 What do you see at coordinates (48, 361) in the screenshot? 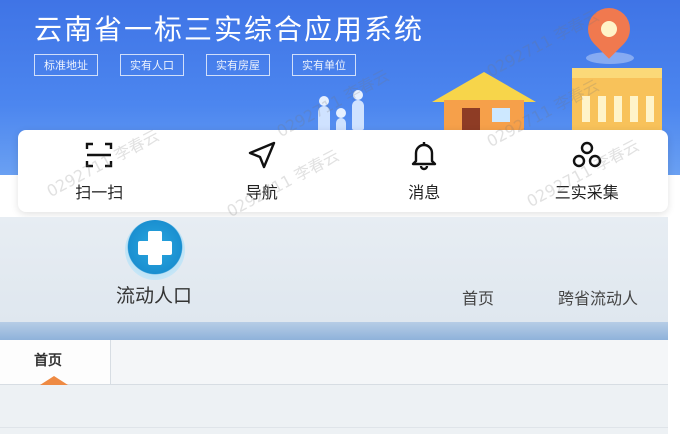
I see `tab-home-label: 首页` at bounding box center [48, 361].